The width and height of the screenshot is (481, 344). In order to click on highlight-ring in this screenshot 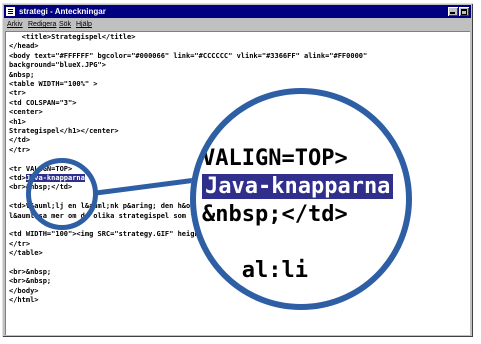, I will do `click(62, 194)`.